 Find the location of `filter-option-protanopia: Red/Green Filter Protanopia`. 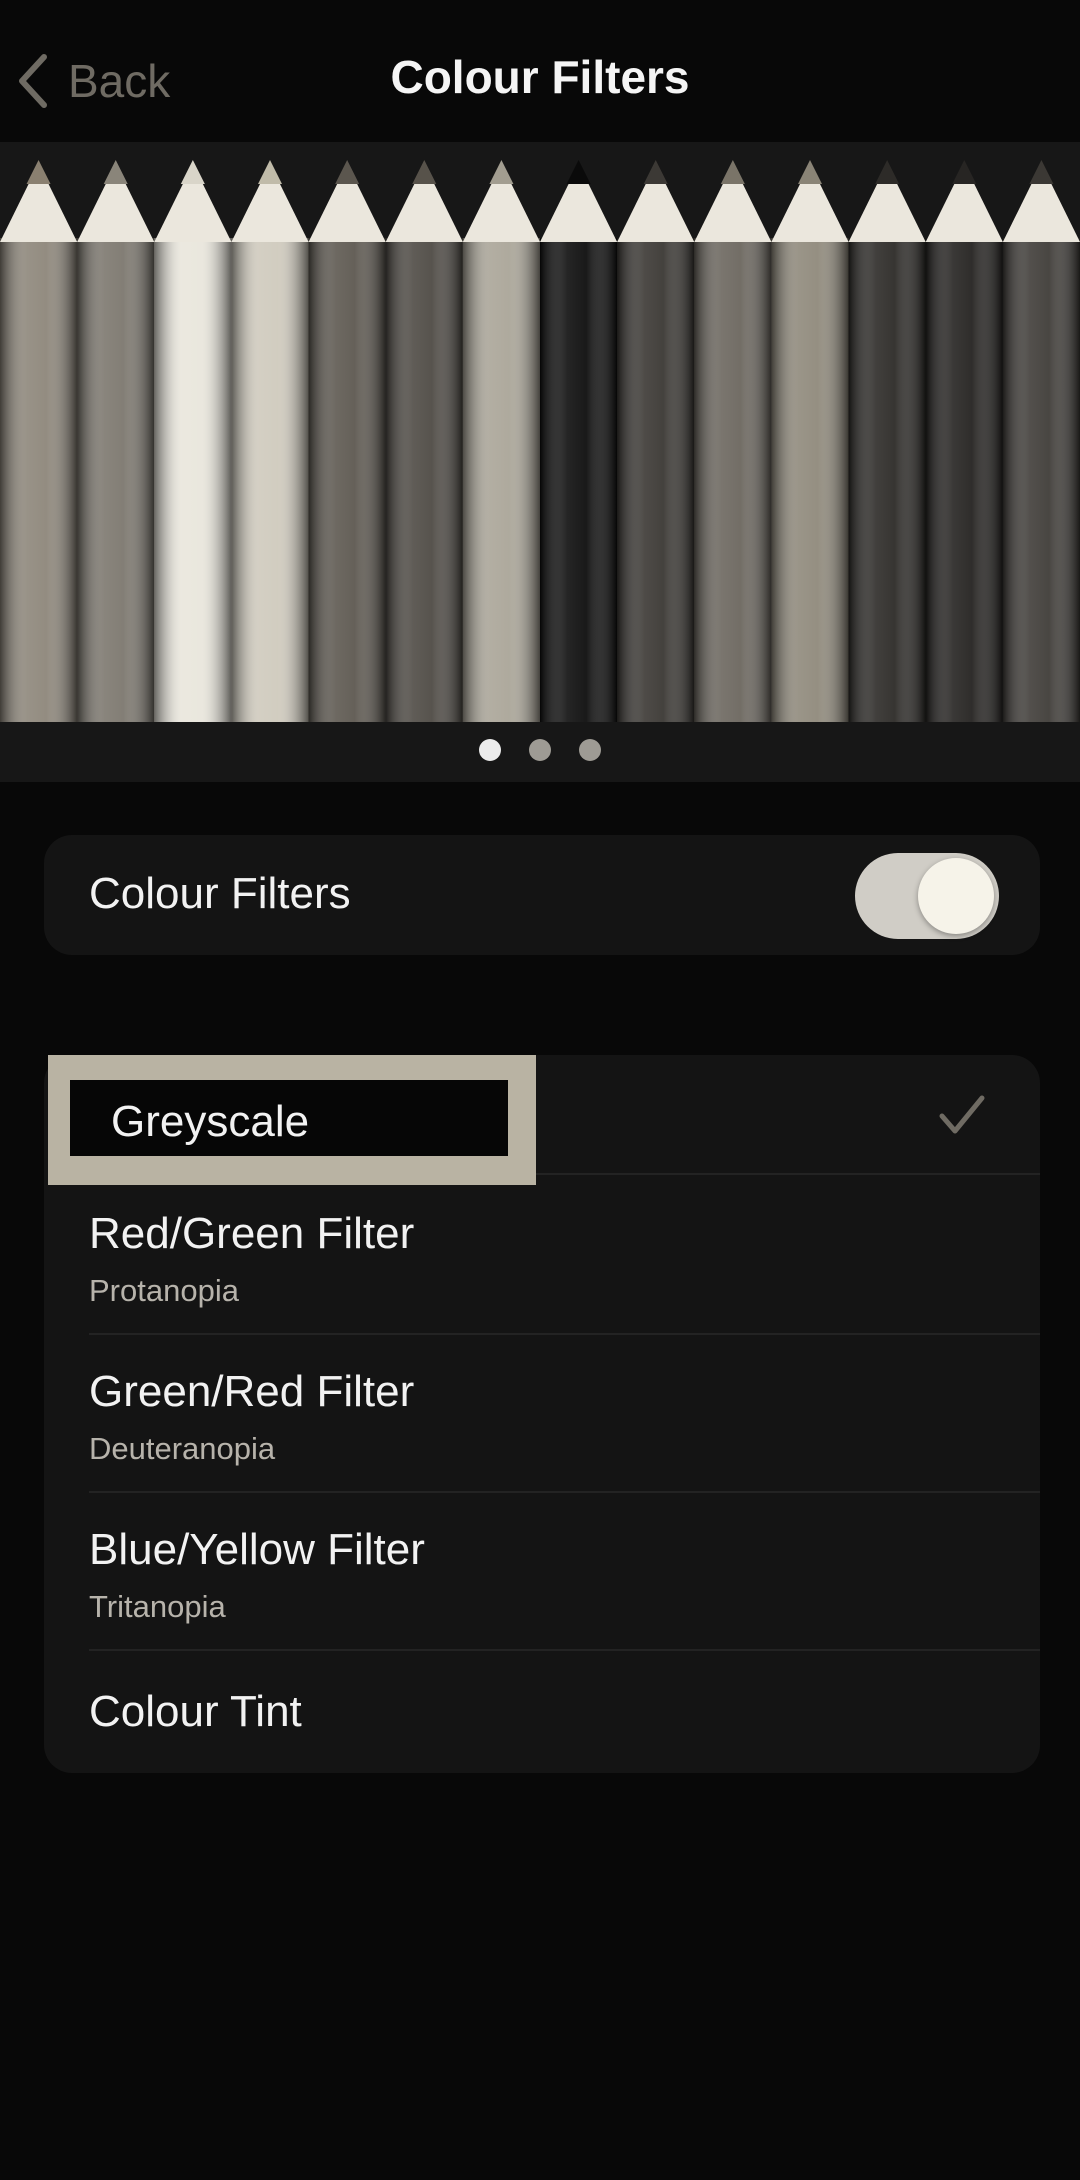

filter-option-protanopia: Red/Green Filter Protanopia is located at coordinates (542, 1255).